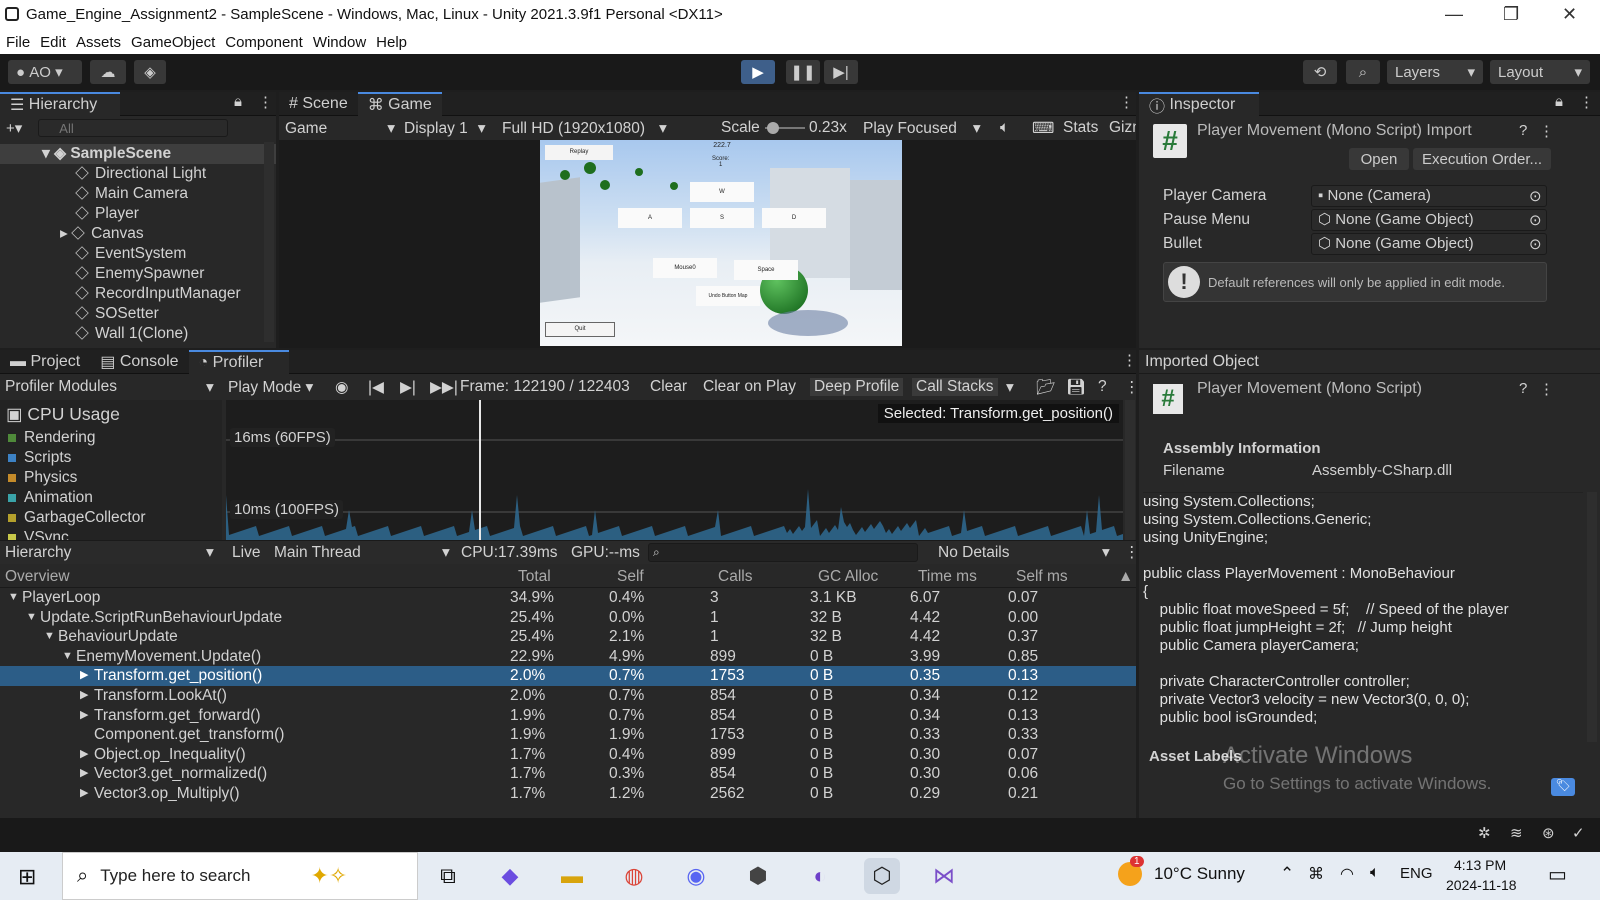  I want to click on table-scrollbar, so click(1151, 695).